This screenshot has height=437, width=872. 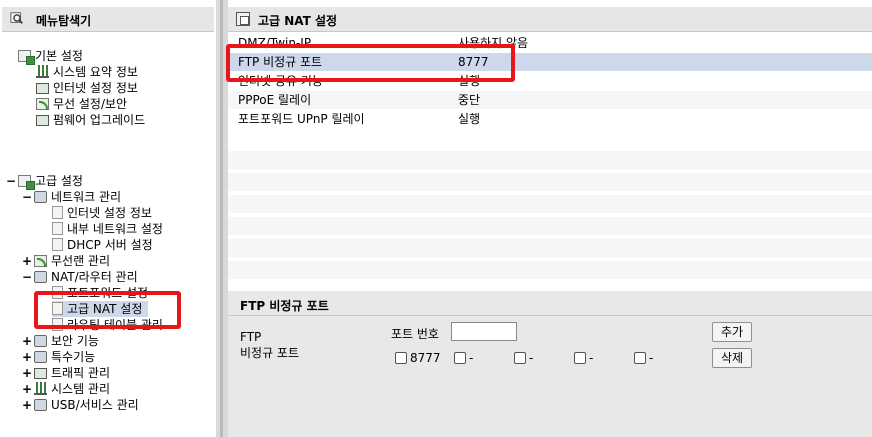 What do you see at coordinates (42, 120) in the screenshot?
I see `upgrade-icon` at bounding box center [42, 120].